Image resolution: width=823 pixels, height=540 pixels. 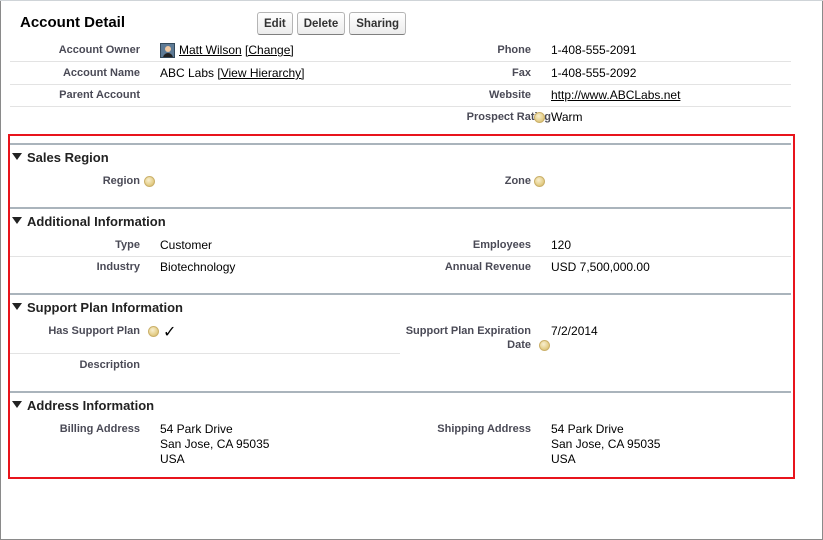 What do you see at coordinates (73, 22) in the screenshot?
I see `page-title: Account Detail` at bounding box center [73, 22].